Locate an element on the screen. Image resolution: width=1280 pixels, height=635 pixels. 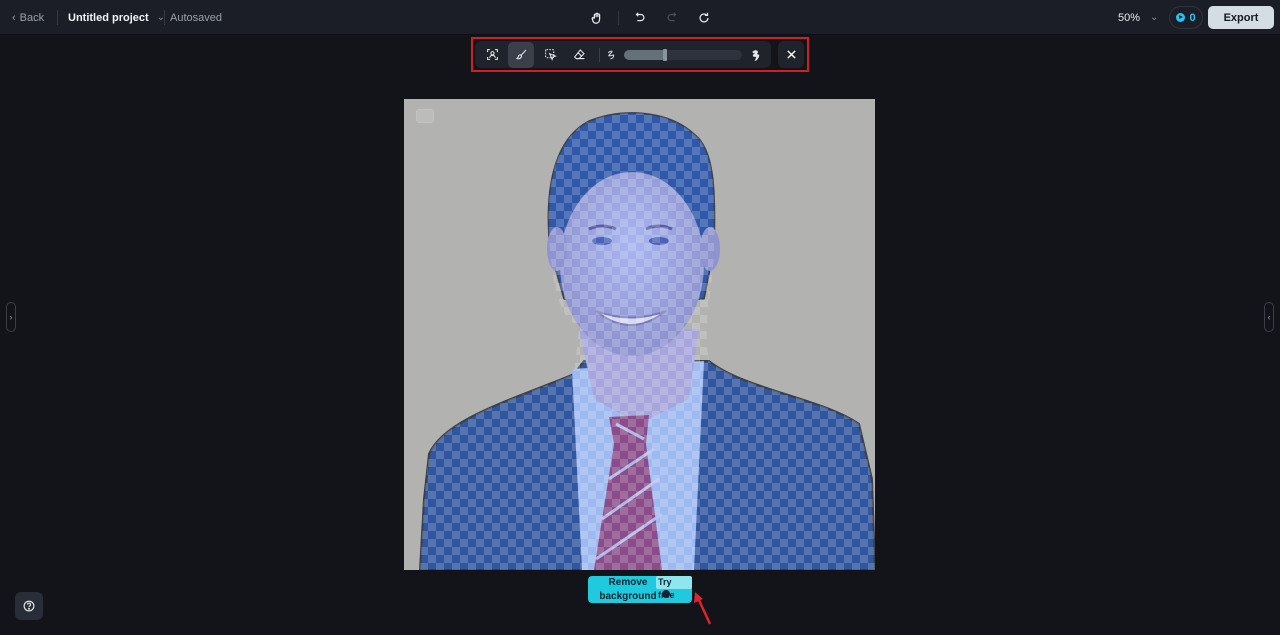
autosave-status: Autosaved is located at coordinates (196, 17).